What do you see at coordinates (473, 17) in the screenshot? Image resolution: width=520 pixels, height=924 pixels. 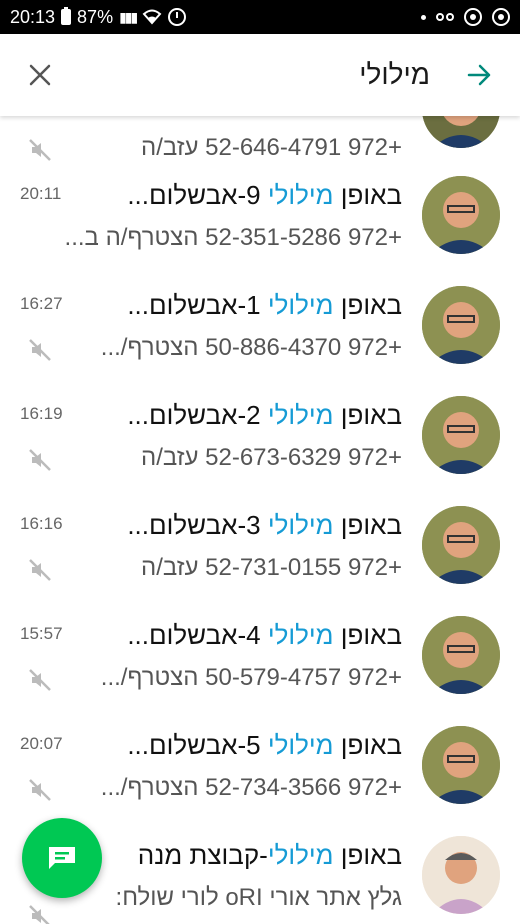 I see `ring-icon` at bounding box center [473, 17].